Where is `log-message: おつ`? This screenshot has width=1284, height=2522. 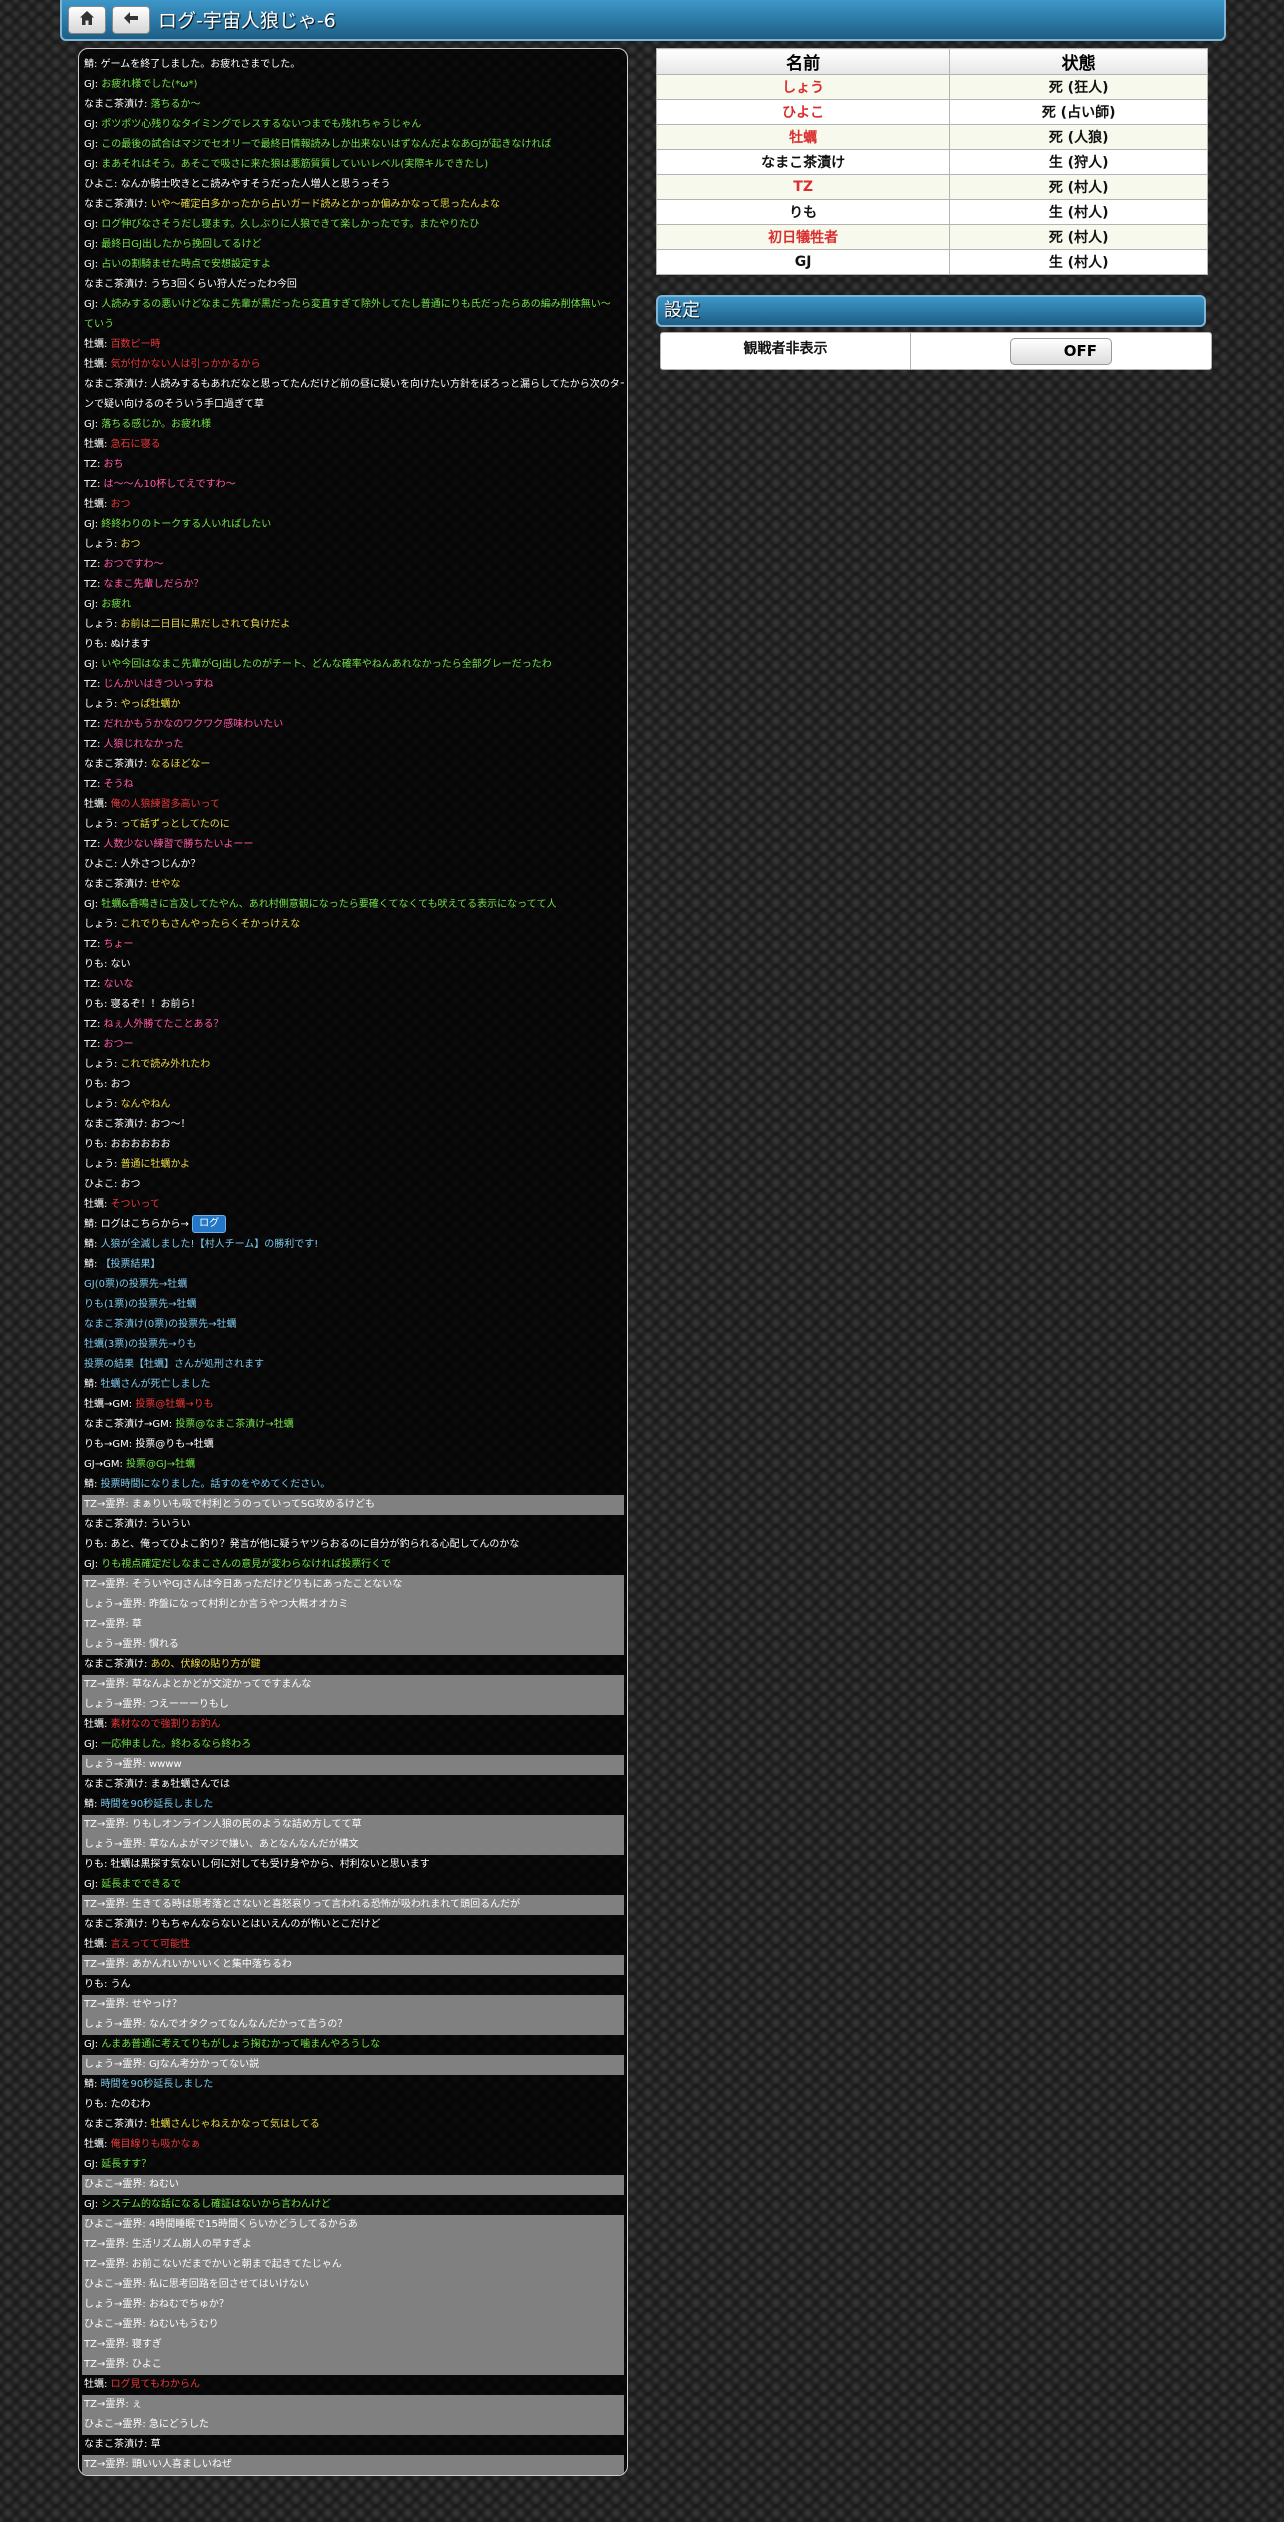
log-message: おつ is located at coordinates (120, 504).